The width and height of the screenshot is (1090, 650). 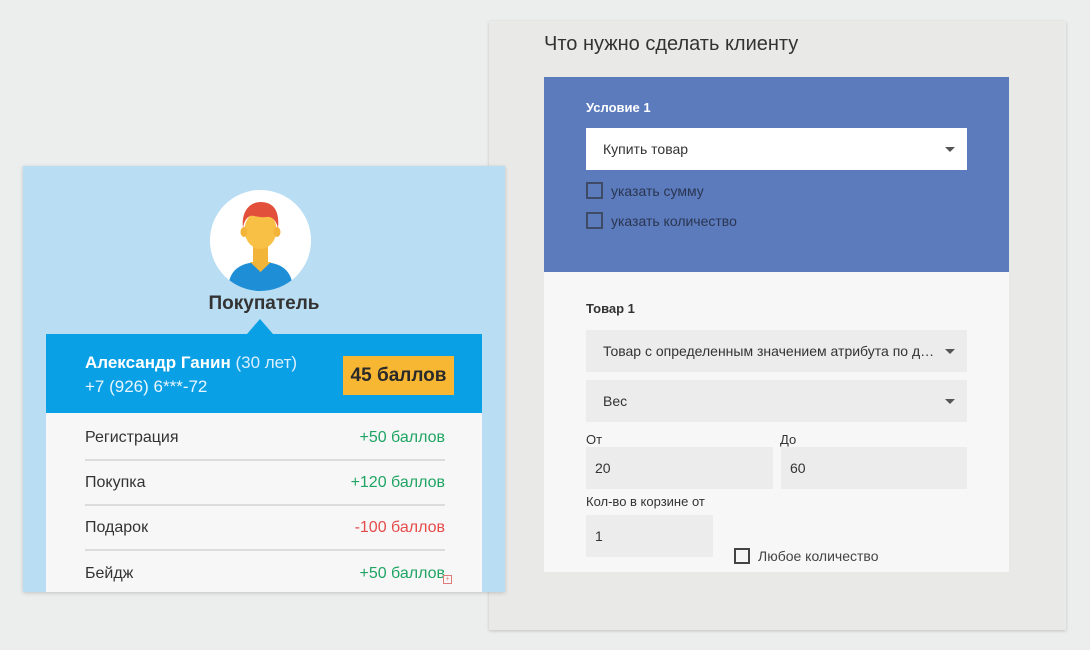 What do you see at coordinates (679, 468) in the screenshot?
I see `from-input: 20` at bounding box center [679, 468].